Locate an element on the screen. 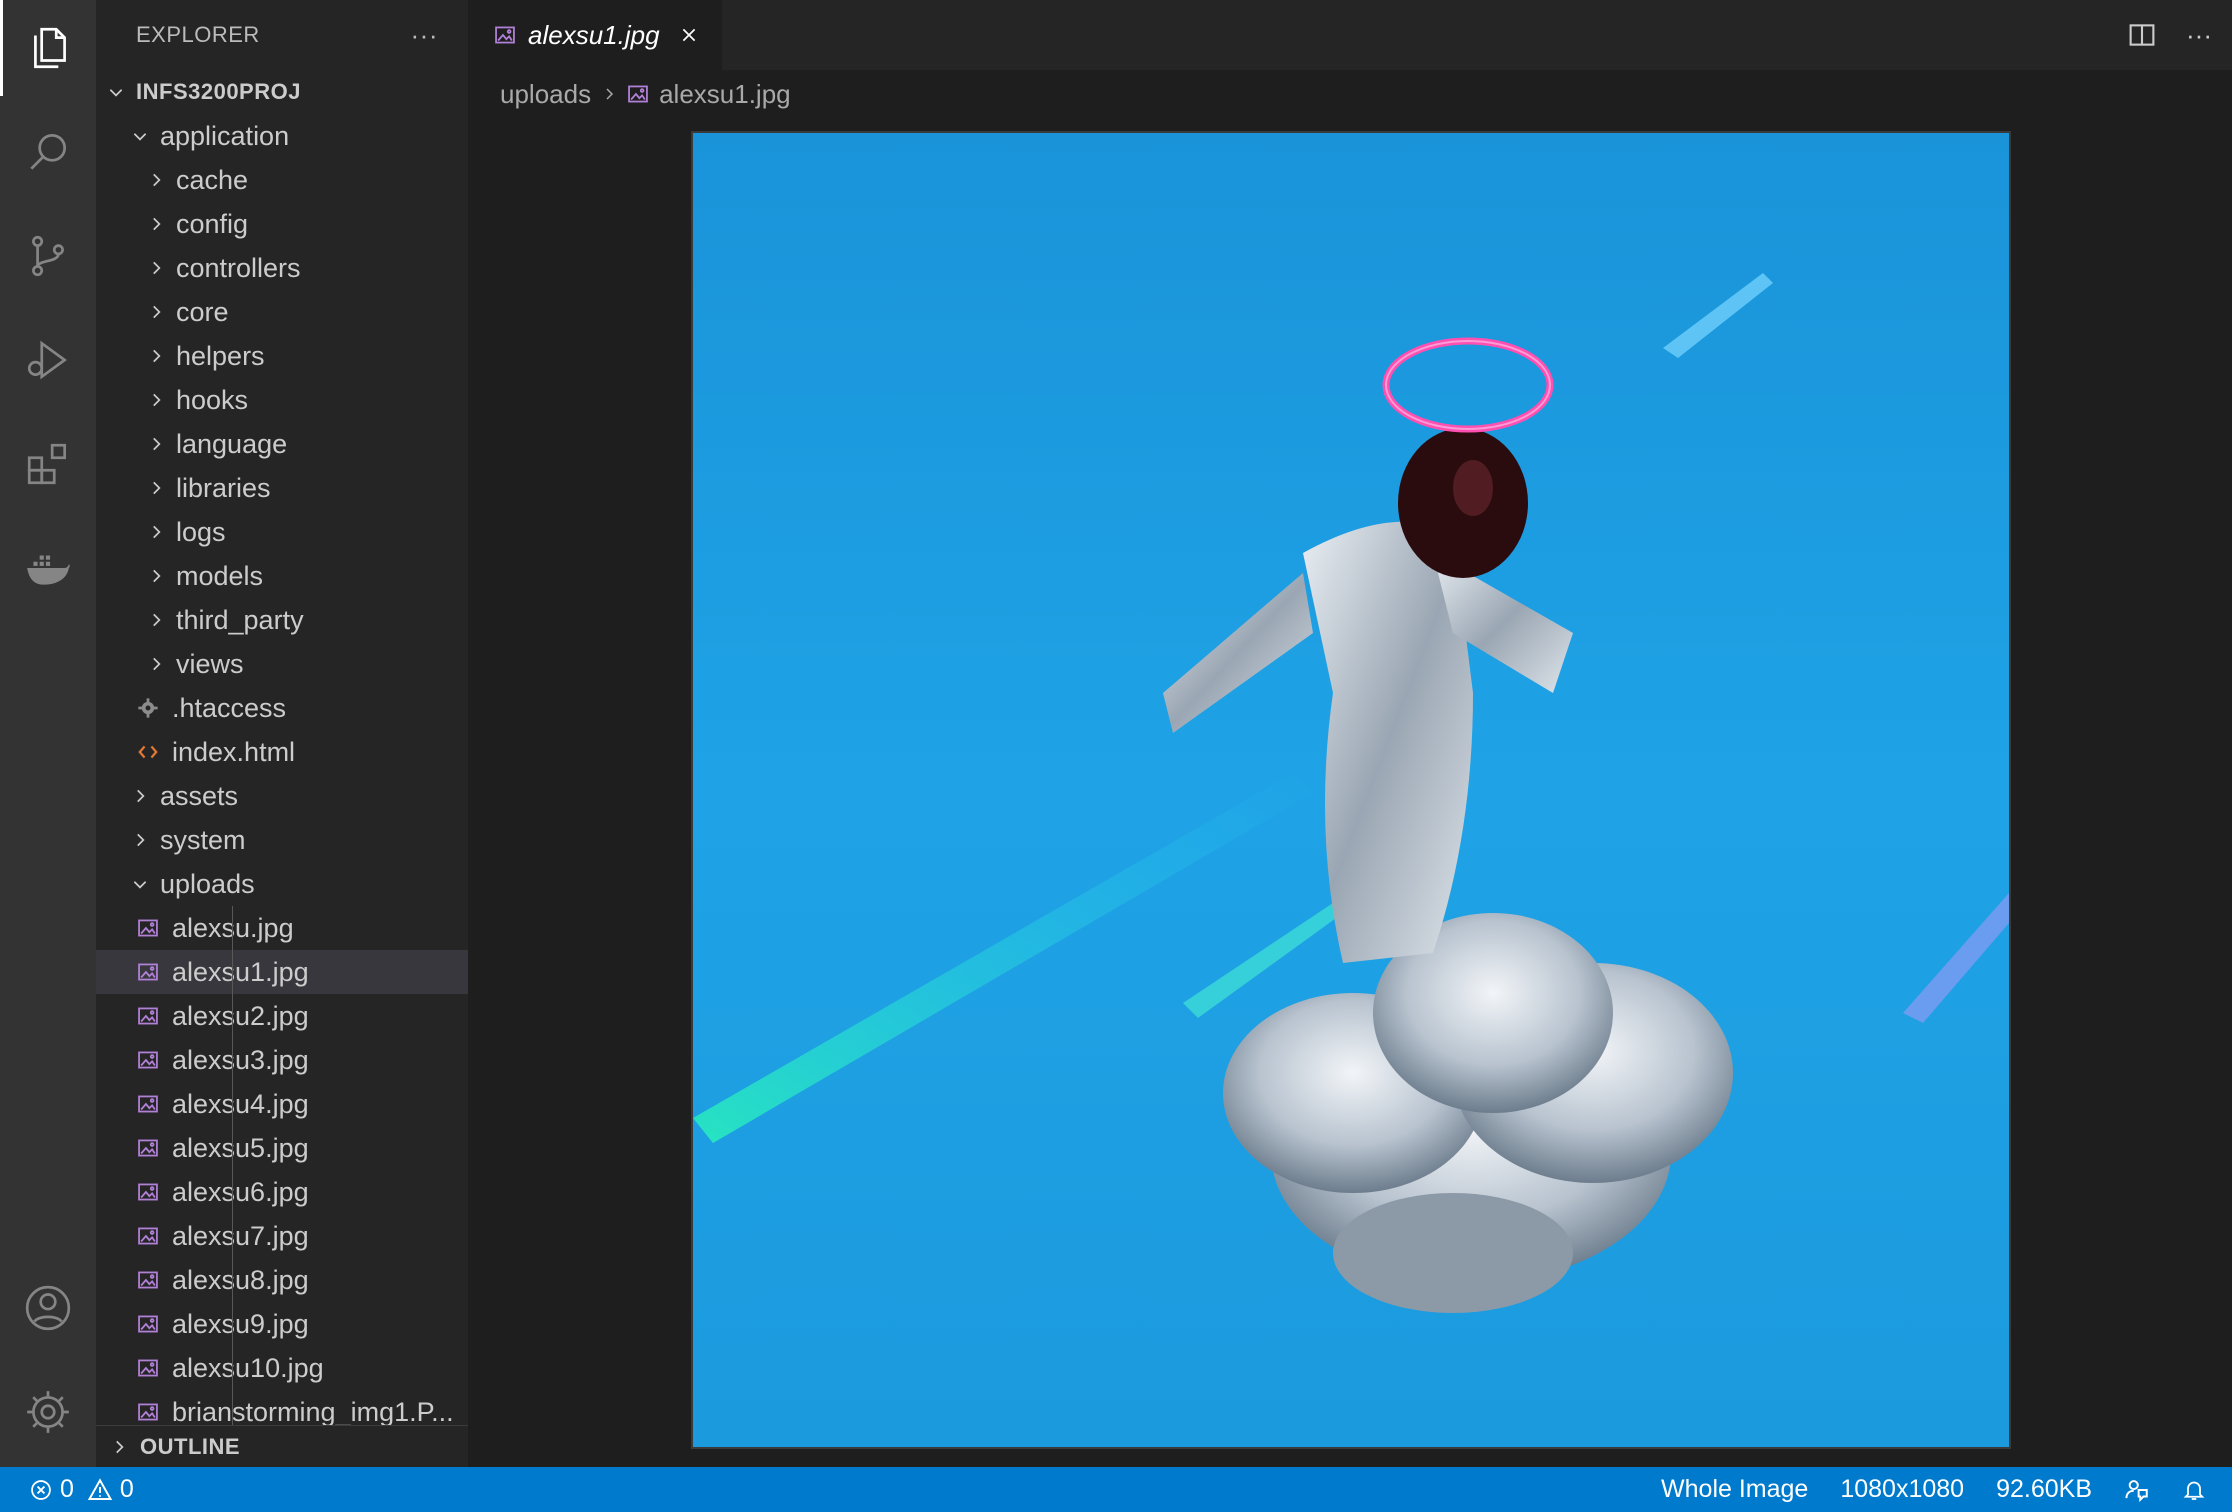  html-file-icon is located at coordinates (148, 752).